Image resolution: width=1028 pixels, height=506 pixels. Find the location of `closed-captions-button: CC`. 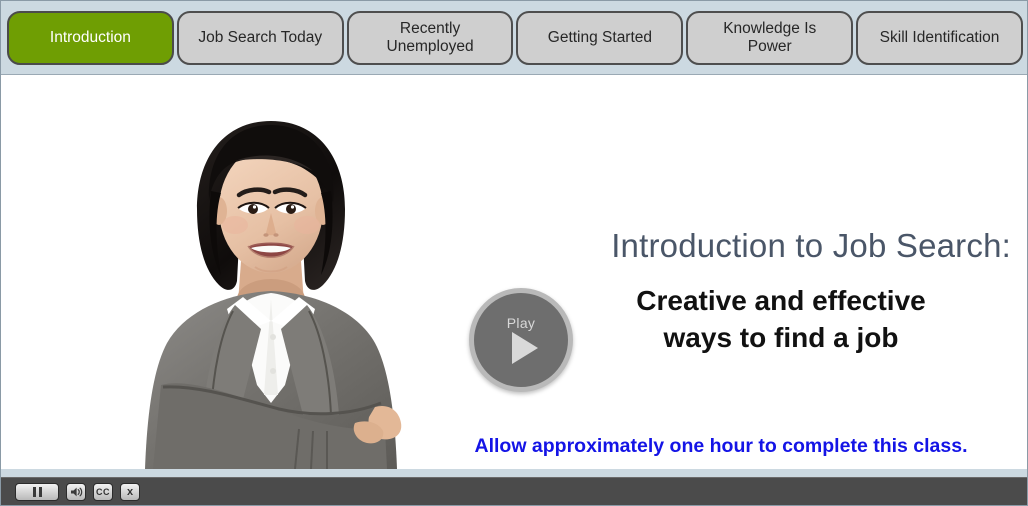

closed-captions-button: CC is located at coordinates (103, 491).